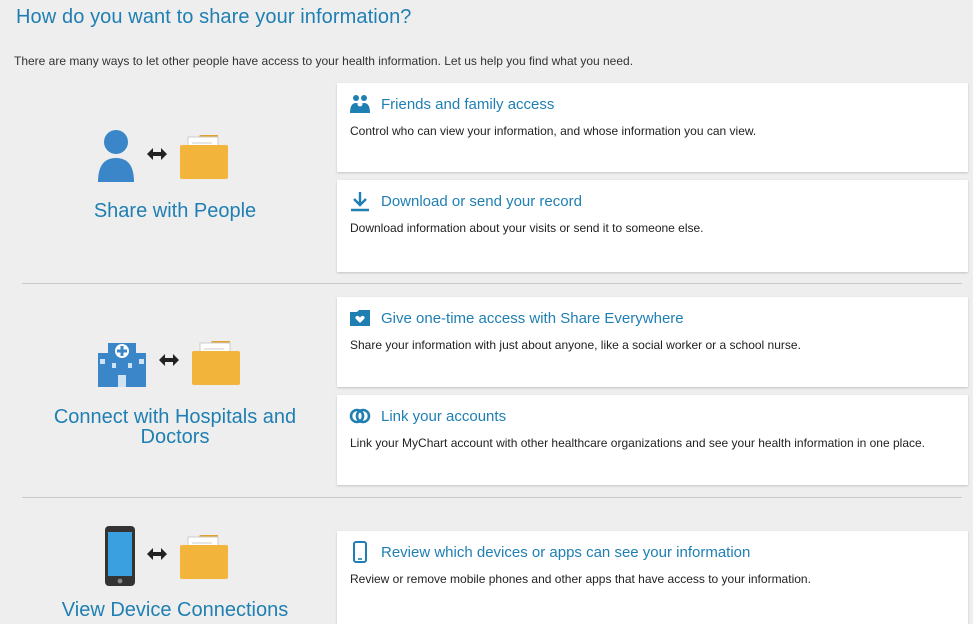 This screenshot has height=624, width=973. I want to click on link-icon, so click(360, 416).